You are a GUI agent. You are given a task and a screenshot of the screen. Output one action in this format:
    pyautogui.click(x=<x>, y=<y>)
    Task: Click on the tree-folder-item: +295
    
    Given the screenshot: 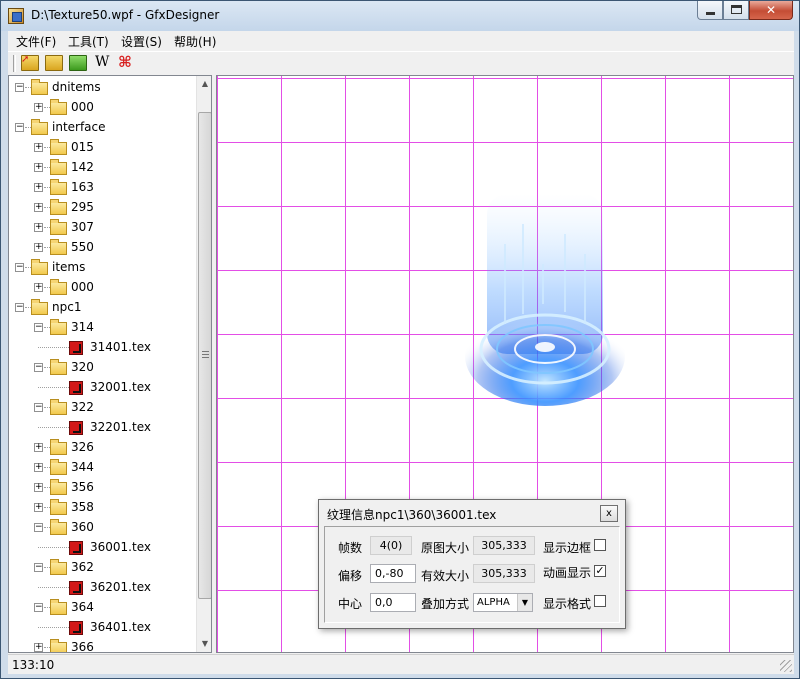 What is the action you would take?
    pyautogui.click(x=102, y=208)
    